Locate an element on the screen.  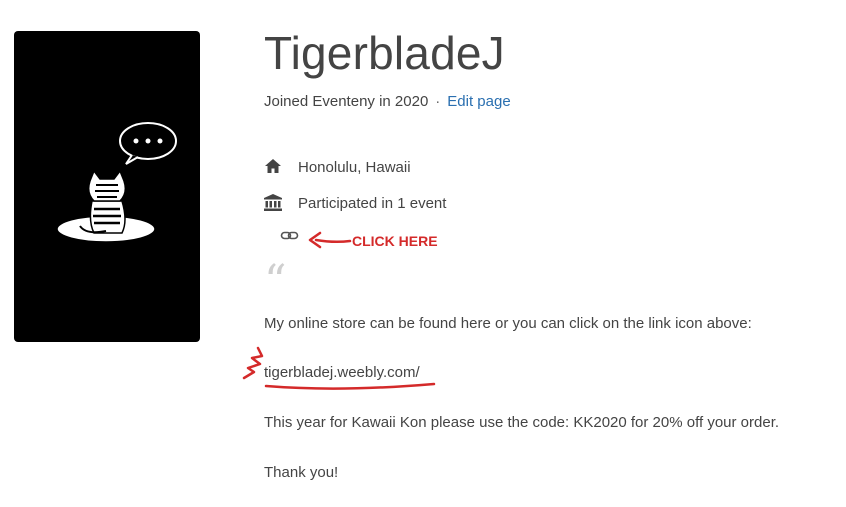
profile-meta: Joined Eventeny in 2020 · Edit page is located at coordinates (387, 101).